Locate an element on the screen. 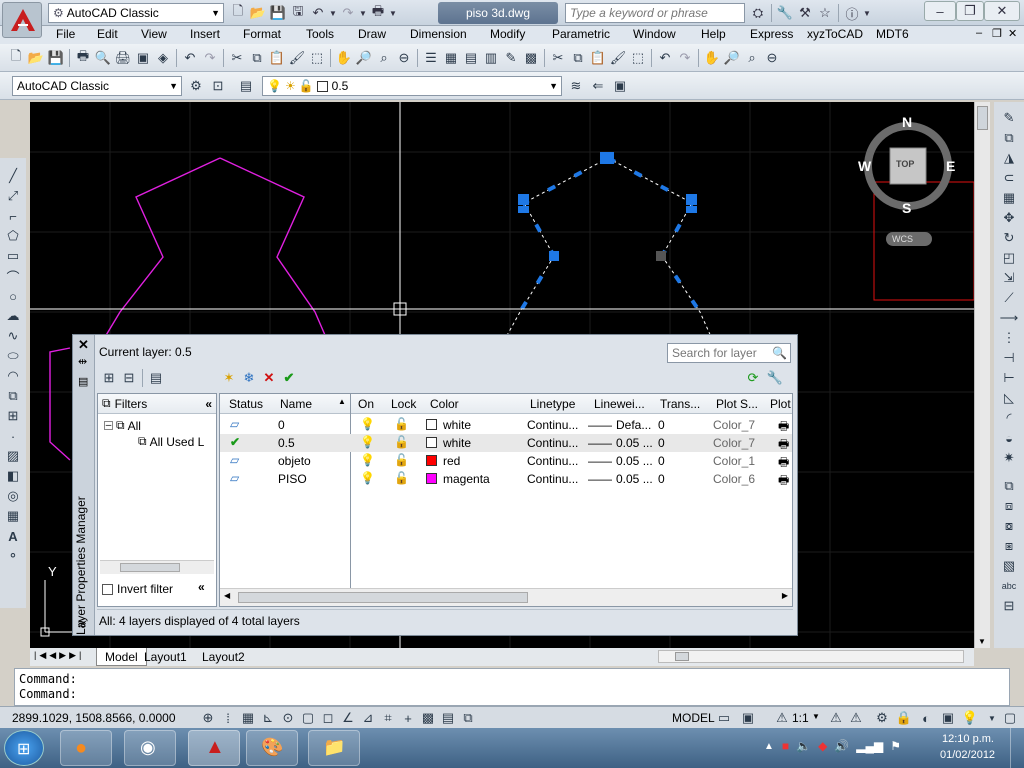 The height and width of the screenshot is (768, 1024). binoculars-icon: ⛭ is located at coordinates (758, 13).